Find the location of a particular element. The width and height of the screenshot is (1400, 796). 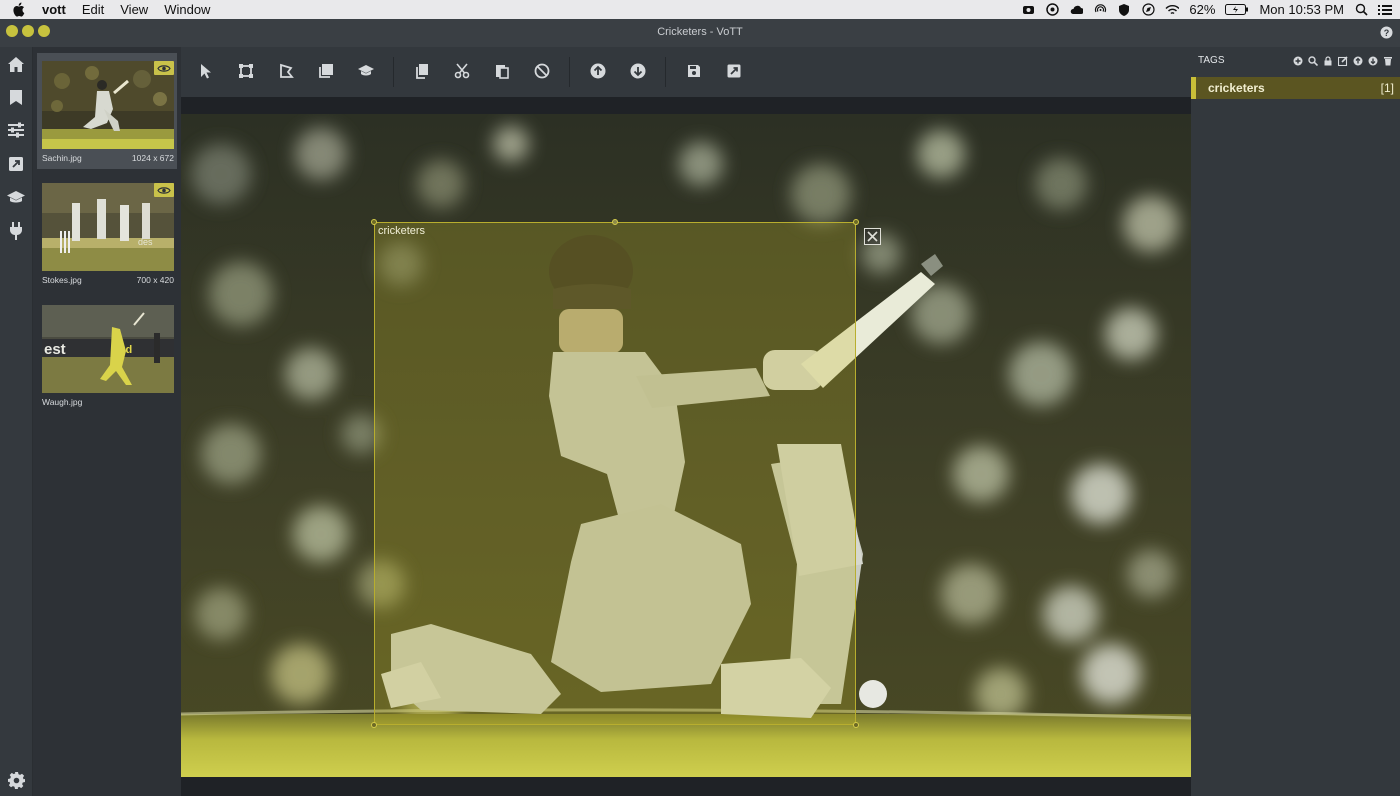

menu-edit: Edit is located at coordinates (93, 9).